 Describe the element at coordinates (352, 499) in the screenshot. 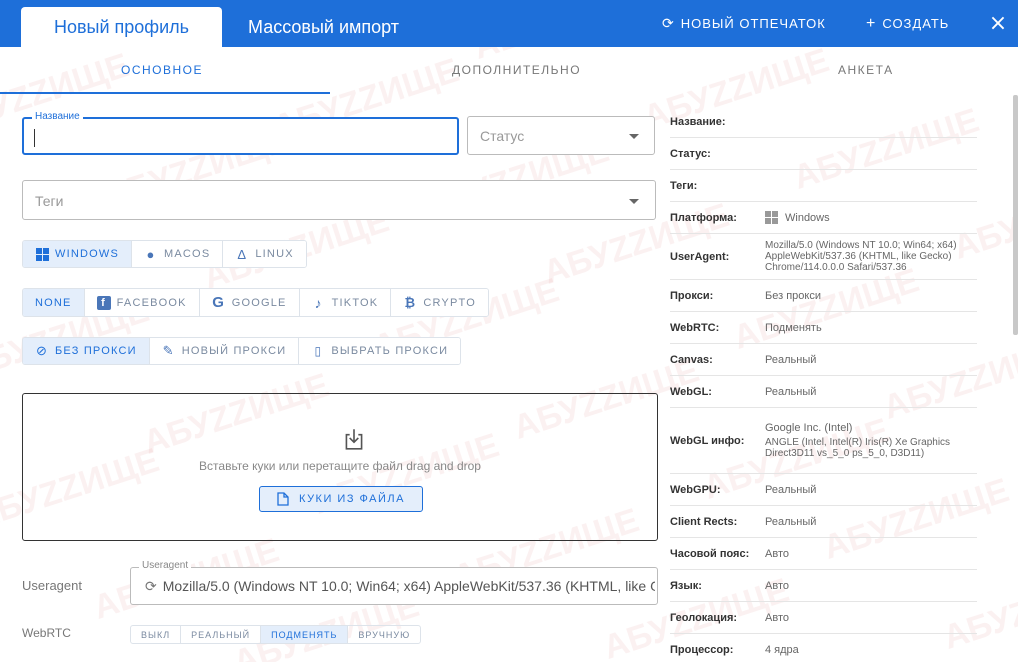

I see `cookies-from-file-label: КУКИ ИЗ ФАЙЛА` at that location.